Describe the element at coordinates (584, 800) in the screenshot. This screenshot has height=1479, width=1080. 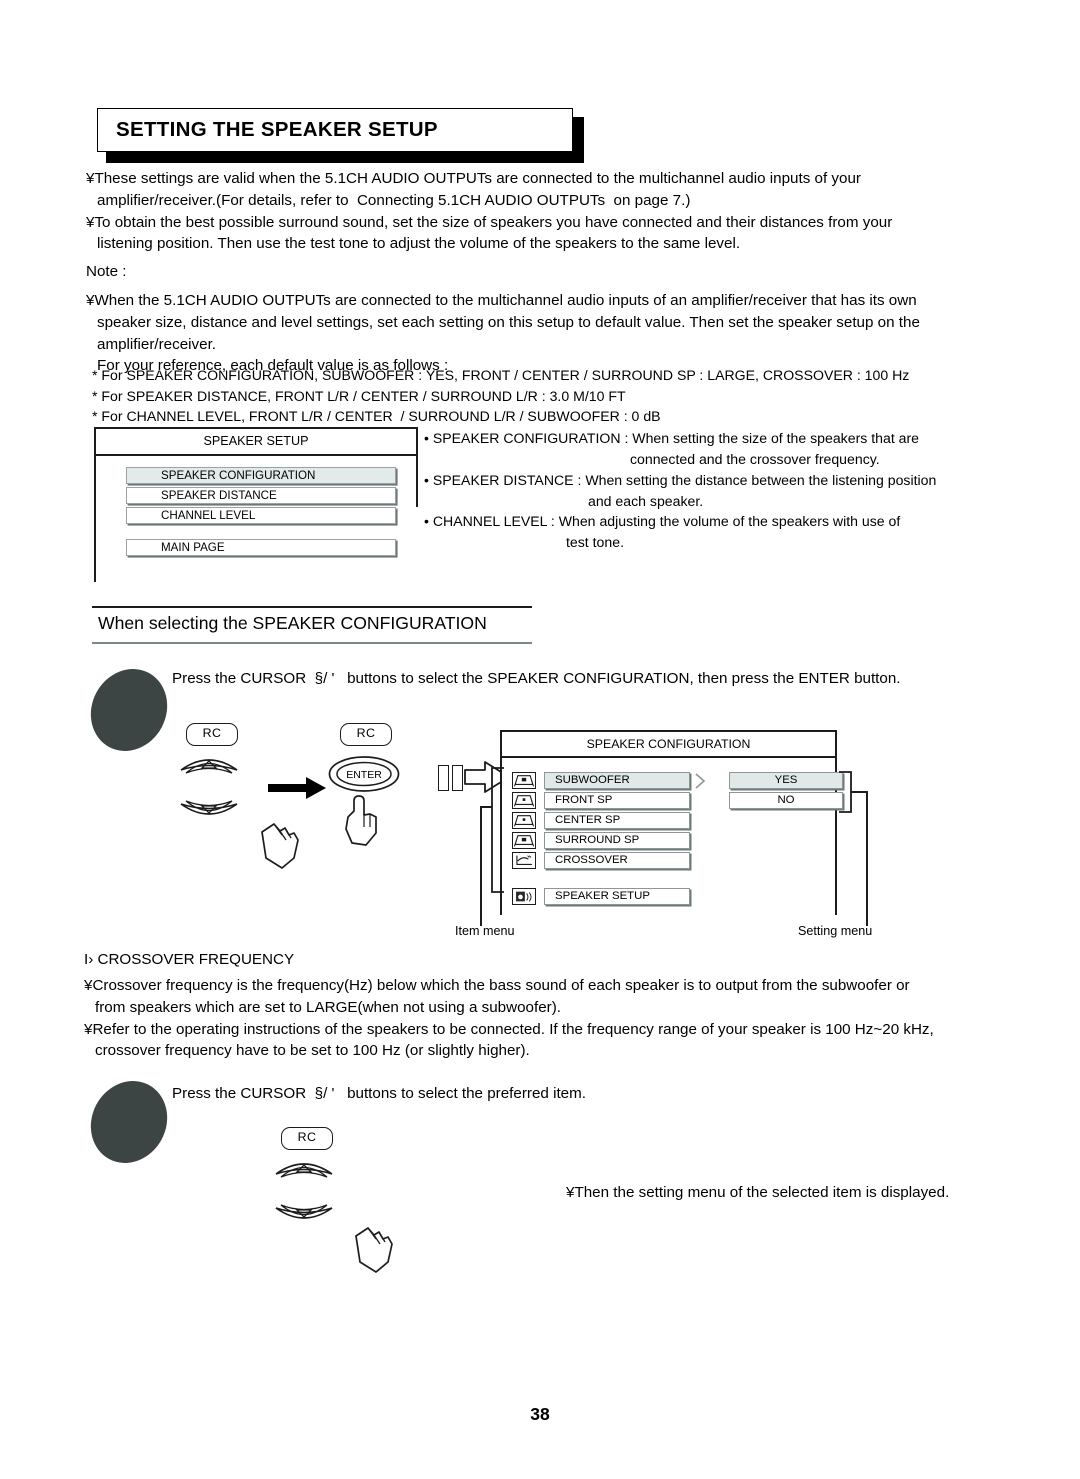
I see `config-item-label: FRONT SP` at that location.